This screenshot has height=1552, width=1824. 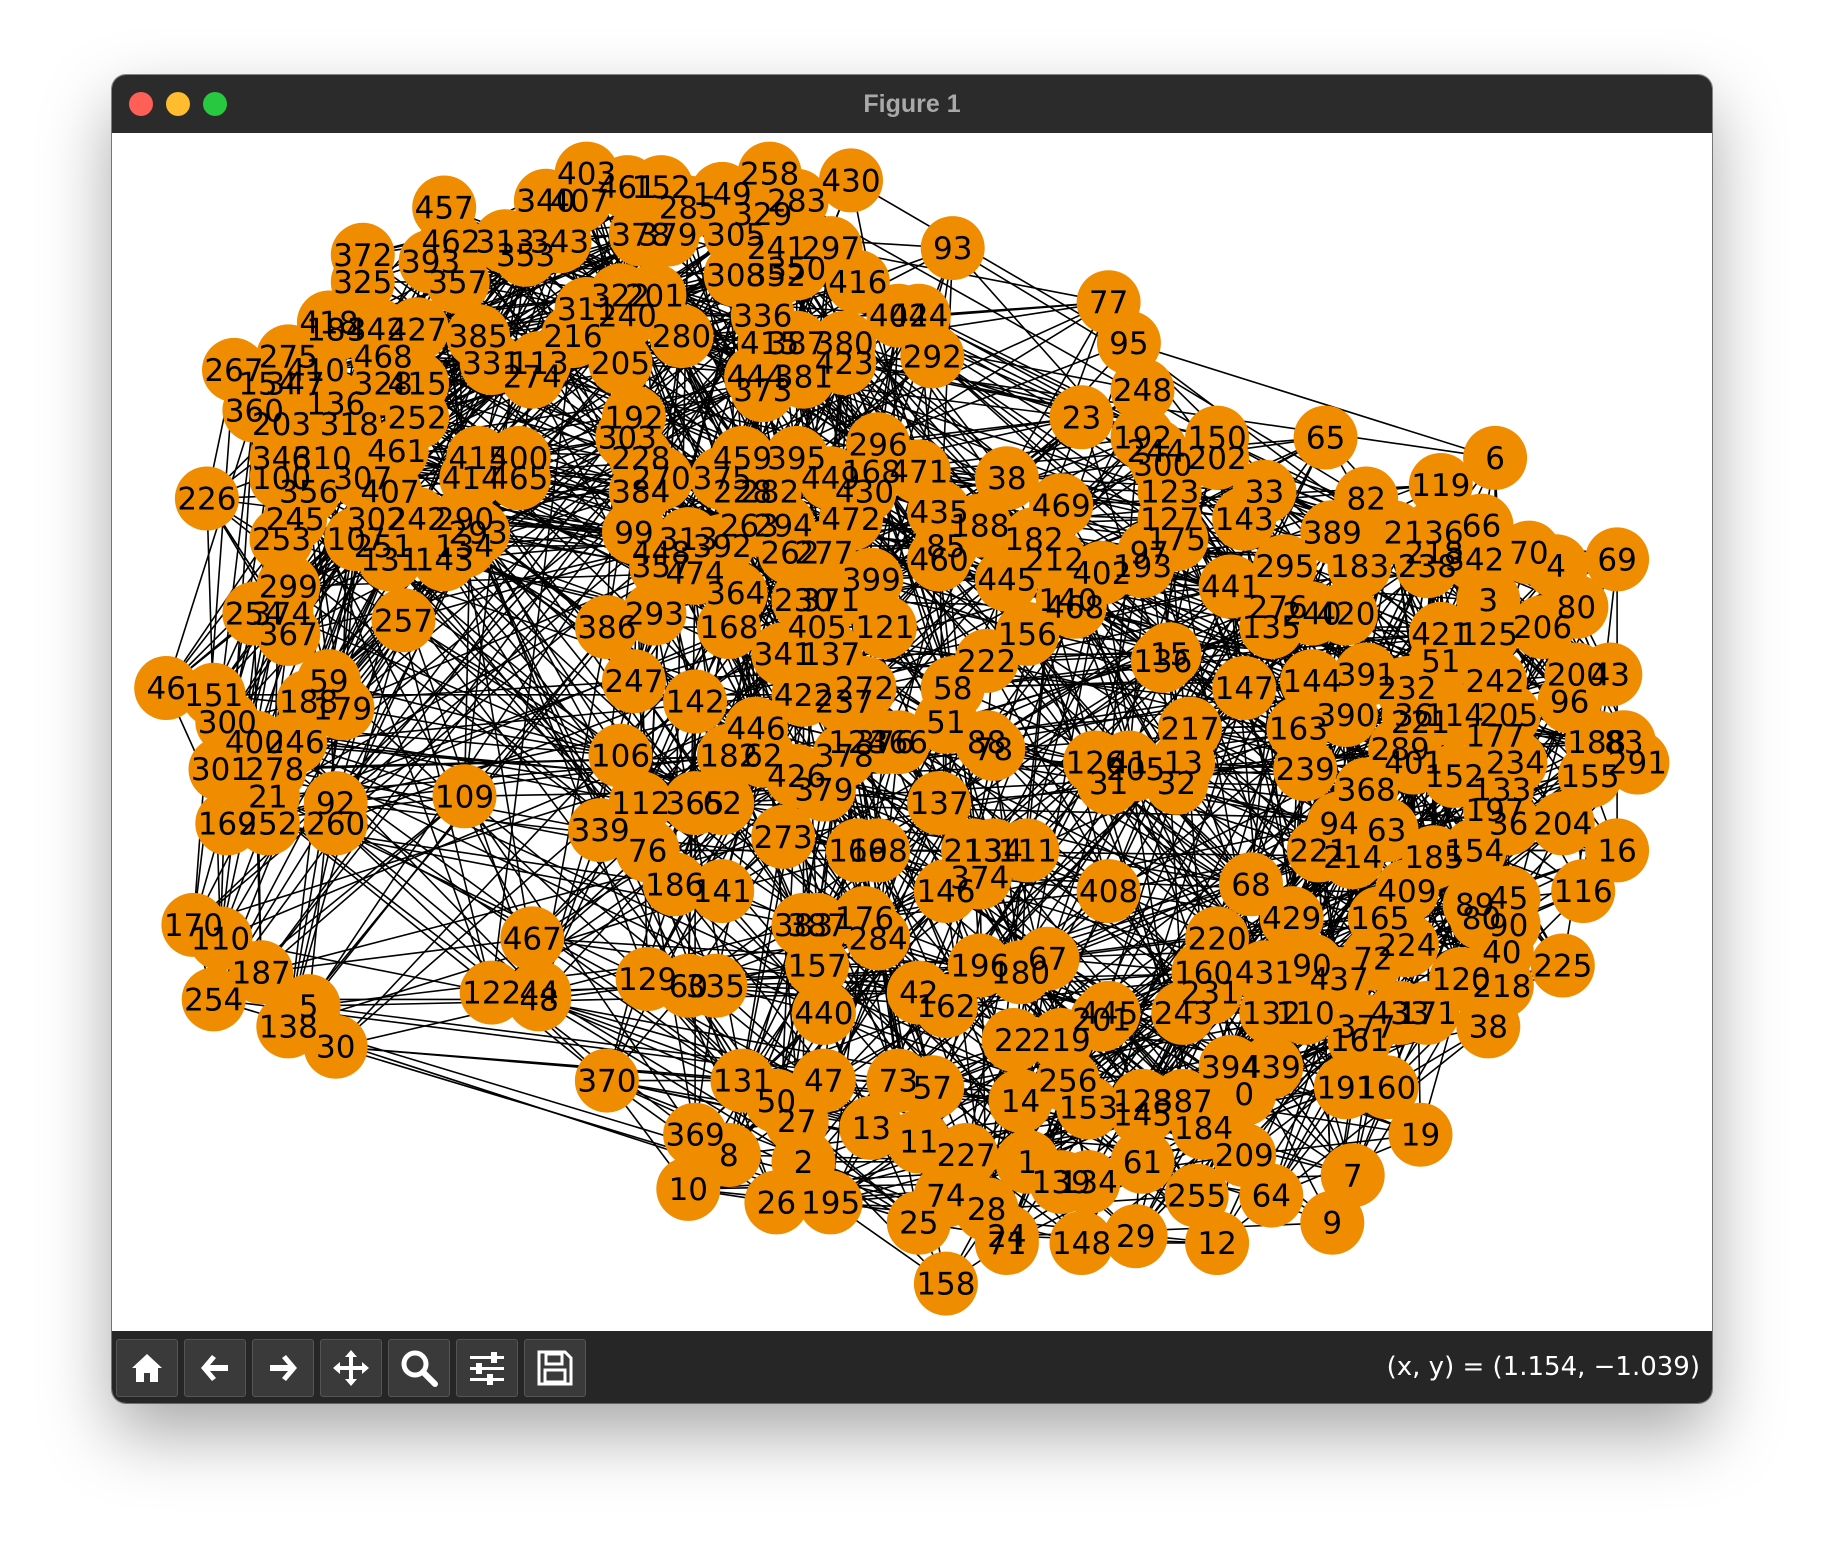 What do you see at coordinates (620, 757) in the screenshot?
I see `graph-node-label: 106` at bounding box center [620, 757].